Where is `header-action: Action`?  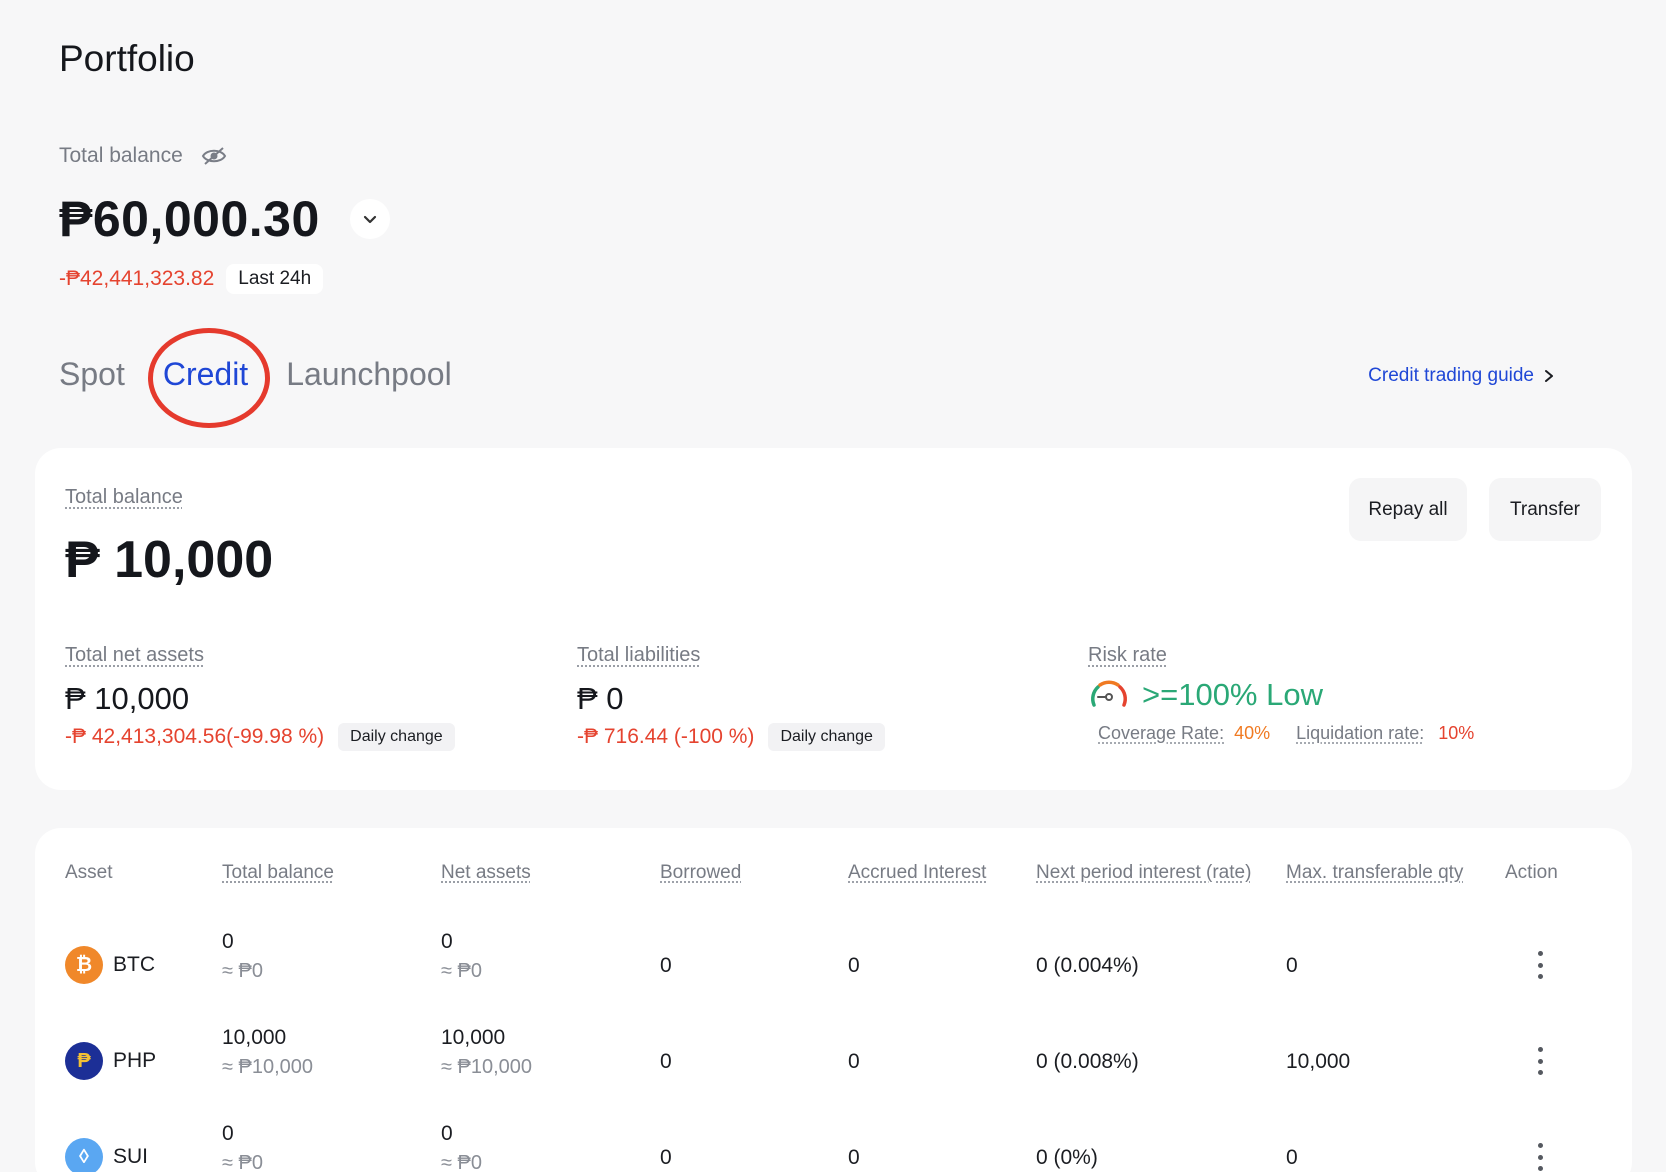 header-action: Action is located at coordinates (1531, 873).